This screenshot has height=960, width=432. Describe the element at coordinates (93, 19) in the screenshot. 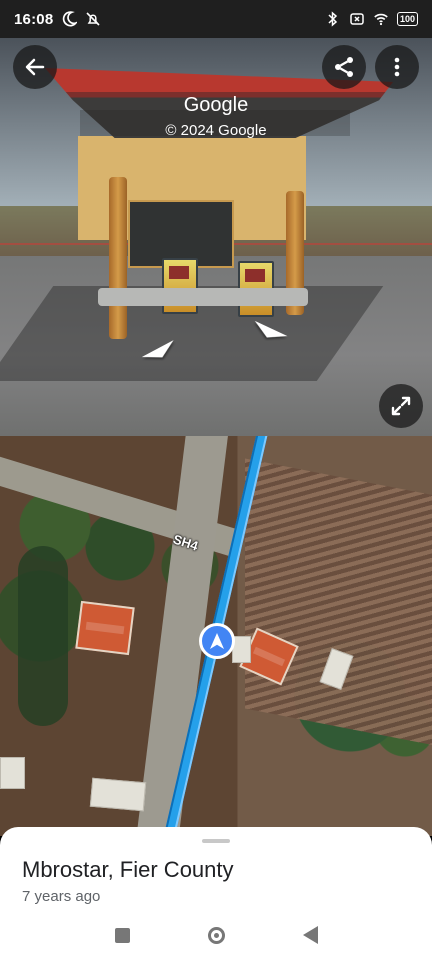

I see `notifications-off-icon` at that location.